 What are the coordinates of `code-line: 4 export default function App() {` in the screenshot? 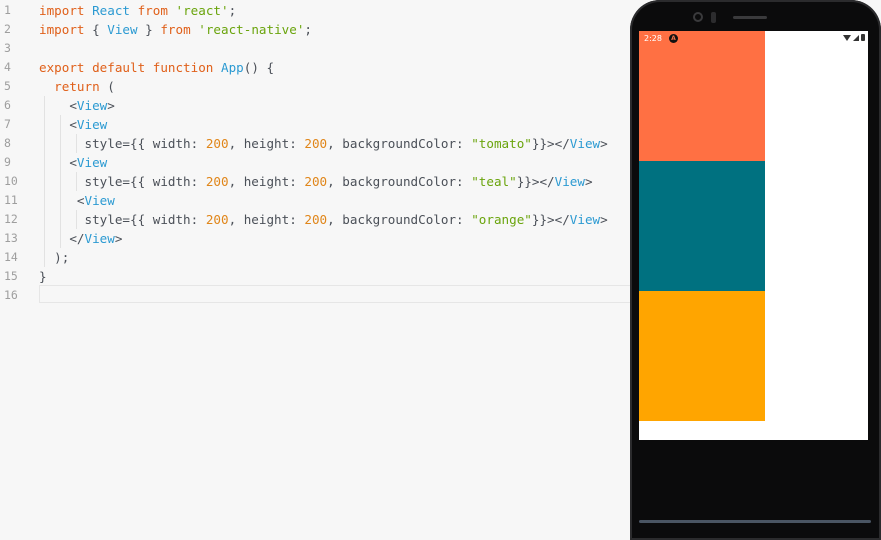 It's located at (320, 67).